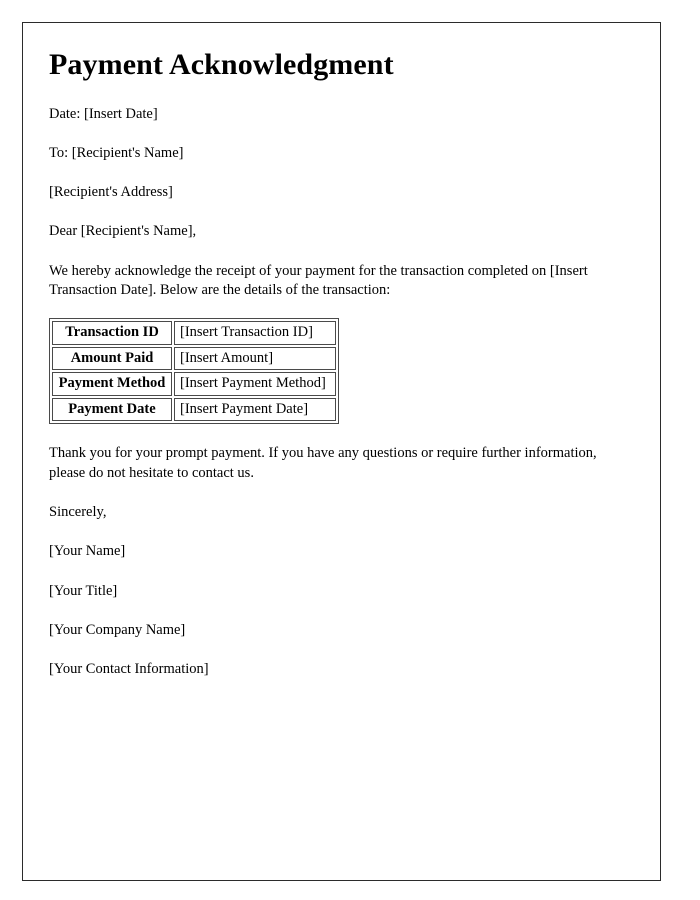 The image size is (700, 900). I want to click on page-title: Payment Acknowledgment, so click(221, 64).